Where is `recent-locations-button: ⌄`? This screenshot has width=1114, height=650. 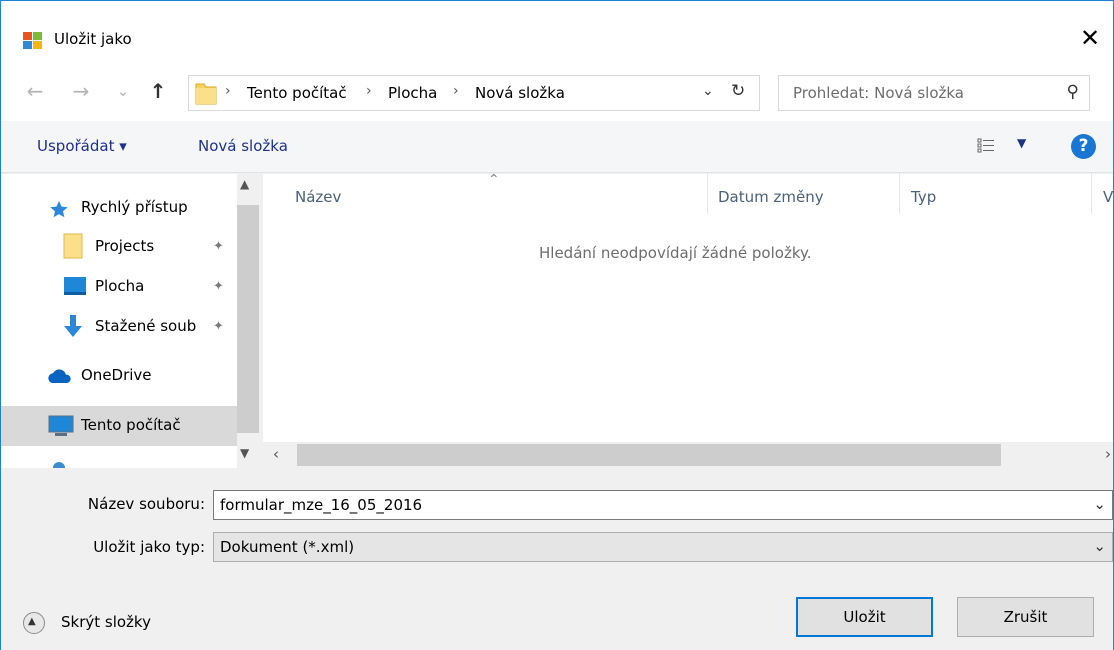 recent-locations-button: ⌄ is located at coordinates (123, 91).